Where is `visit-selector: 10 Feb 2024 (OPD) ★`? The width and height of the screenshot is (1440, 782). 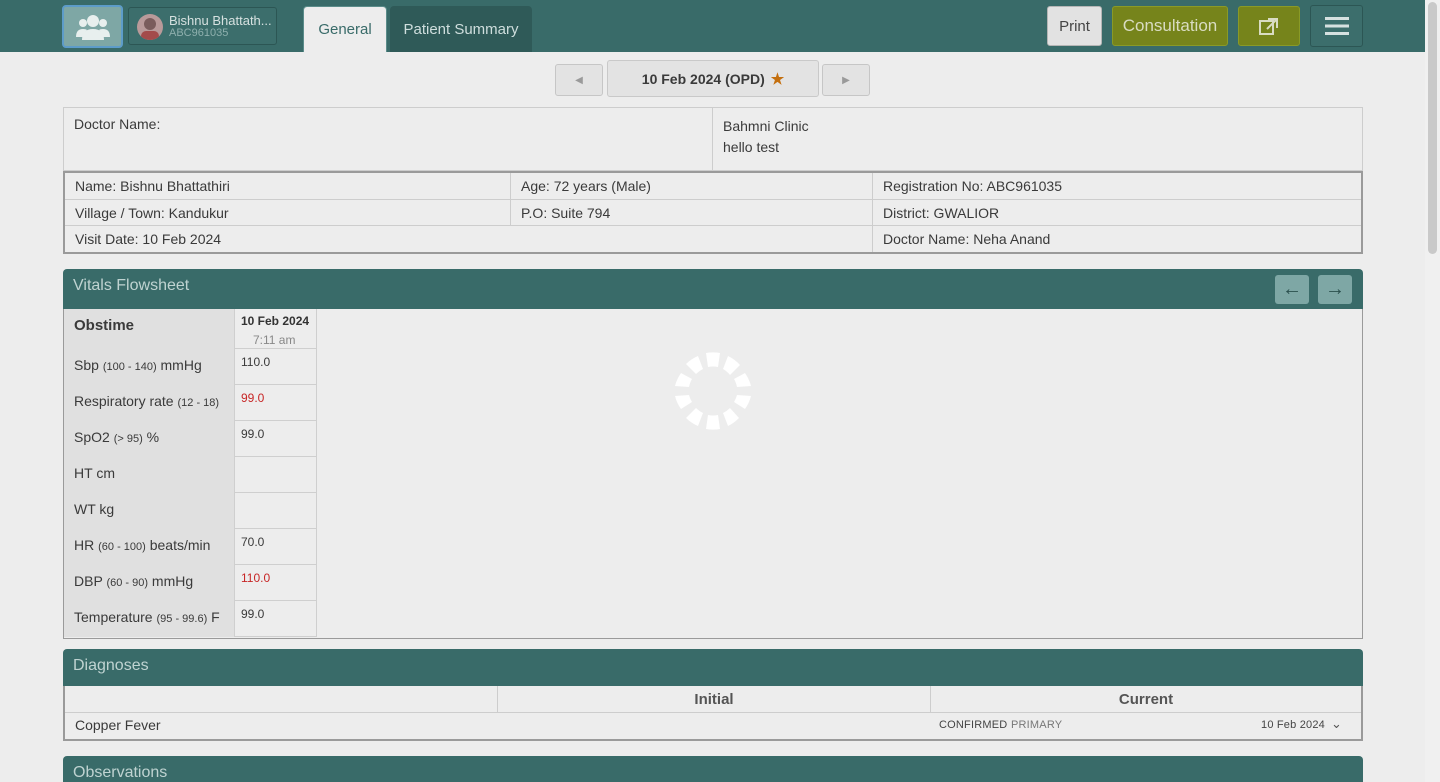
visit-selector: 10 Feb 2024 (OPD) ★ is located at coordinates (713, 78).